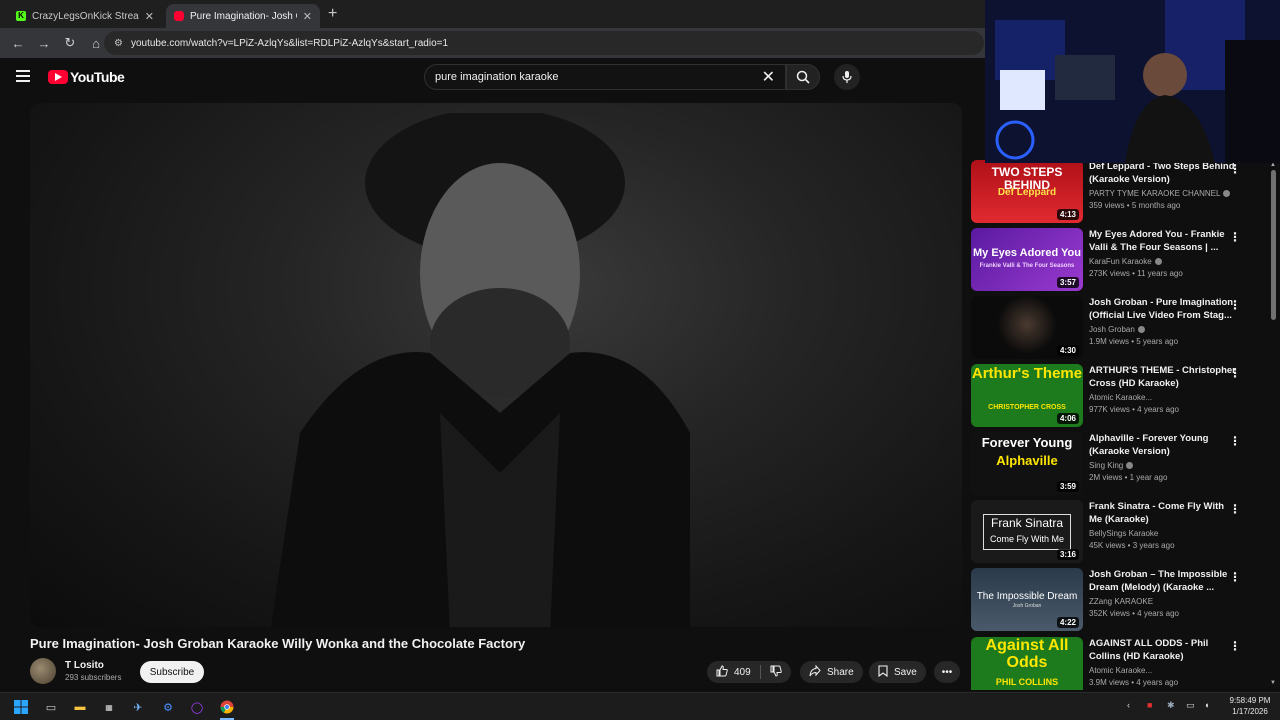 This screenshot has height=720, width=1280. Describe the element at coordinates (947, 672) in the screenshot. I see `more-actions-button: •••` at that location.